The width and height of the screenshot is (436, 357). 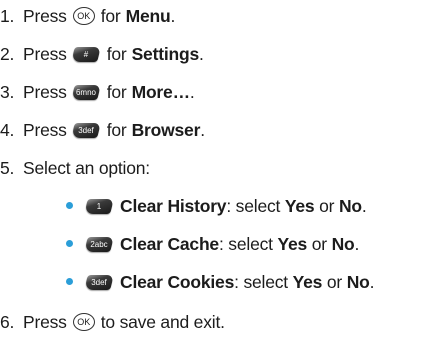 I want to click on key-label: #, so click(x=85, y=54).